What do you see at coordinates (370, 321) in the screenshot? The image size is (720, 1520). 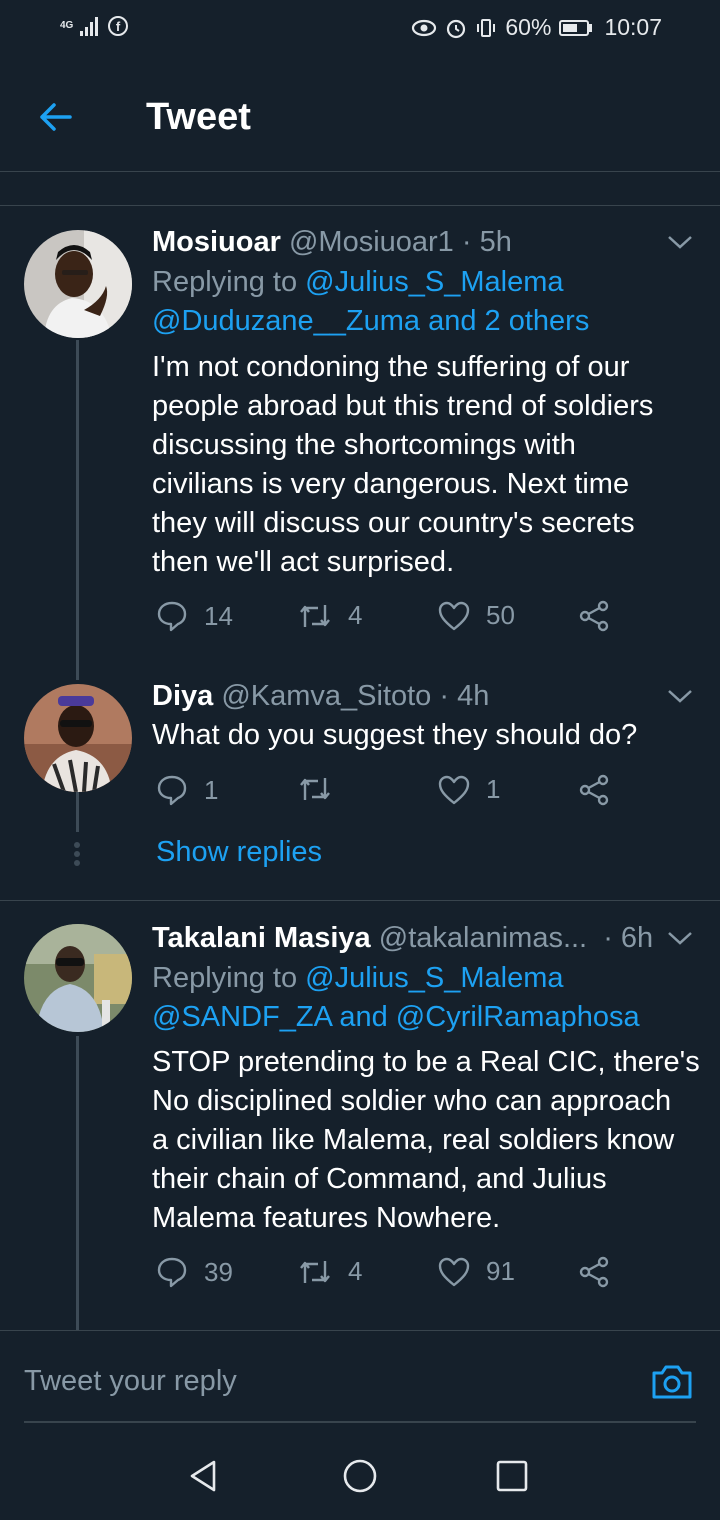 I see `mention-link: @Duduzane__Zuma and 2 others` at bounding box center [370, 321].